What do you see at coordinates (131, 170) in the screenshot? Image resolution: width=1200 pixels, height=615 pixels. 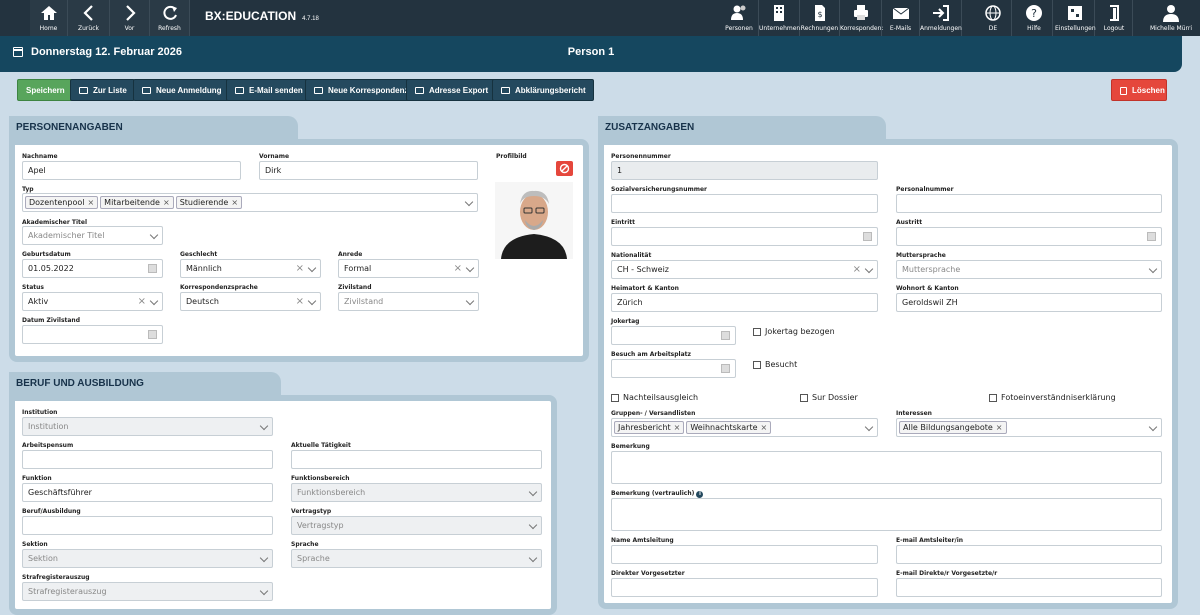 I see `lastname-input: Apel` at bounding box center [131, 170].